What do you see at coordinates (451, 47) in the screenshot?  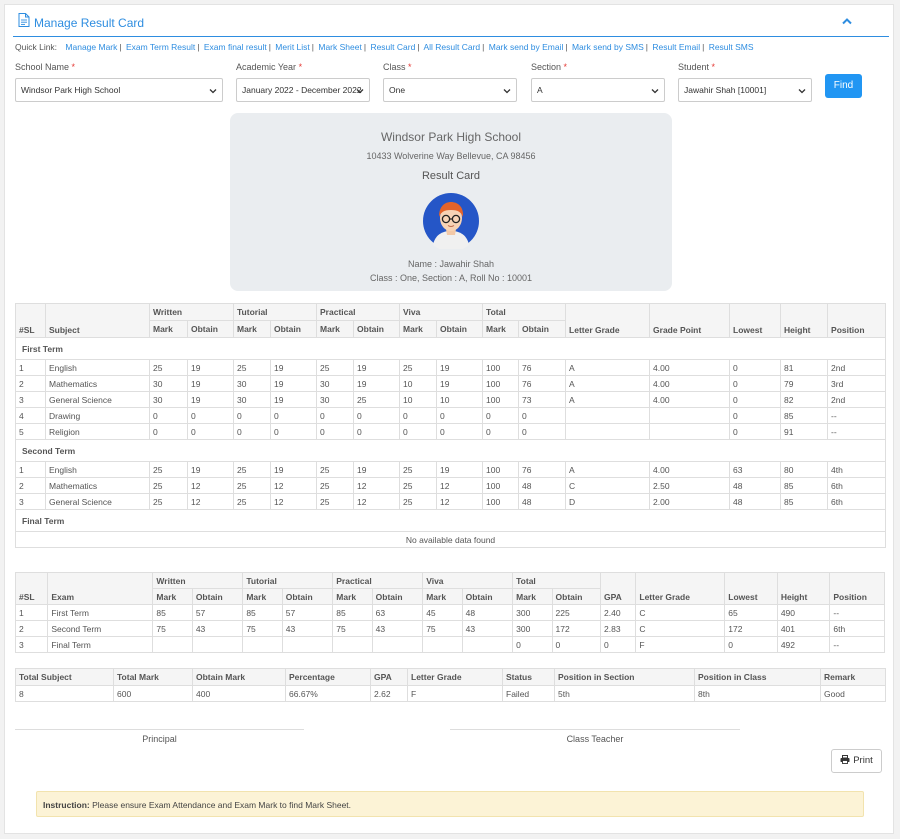 I see `quick-link-all-result-card: All Result Card` at bounding box center [451, 47].